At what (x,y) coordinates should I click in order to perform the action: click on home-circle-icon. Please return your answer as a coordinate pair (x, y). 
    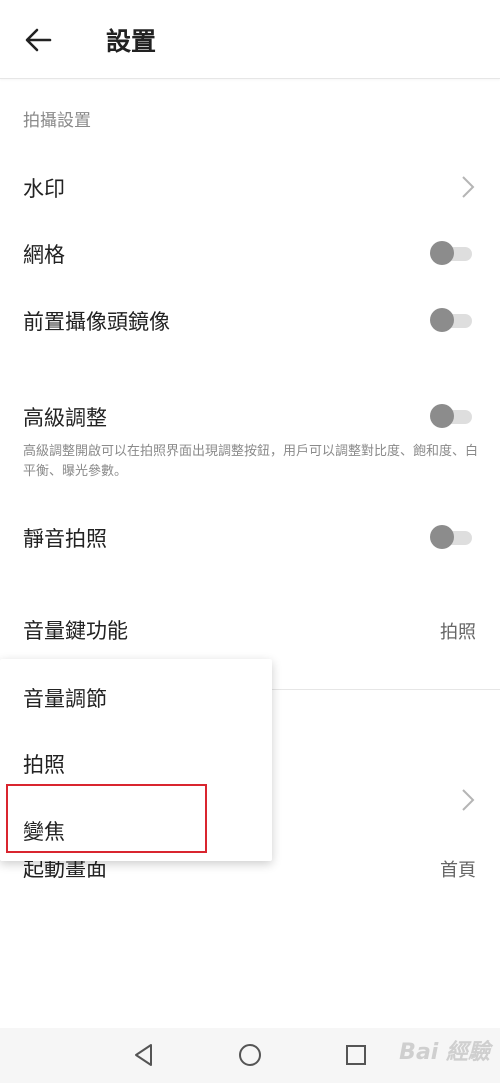
    Looking at the image, I should click on (250, 1055).